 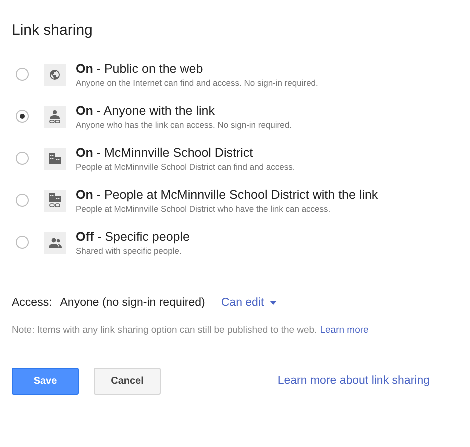 What do you see at coordinates (197, 82) in the screenshot?
I see `option-description: Anyone on the Internet can find and access. No sign-in required.` at bounding box center [197, 82].